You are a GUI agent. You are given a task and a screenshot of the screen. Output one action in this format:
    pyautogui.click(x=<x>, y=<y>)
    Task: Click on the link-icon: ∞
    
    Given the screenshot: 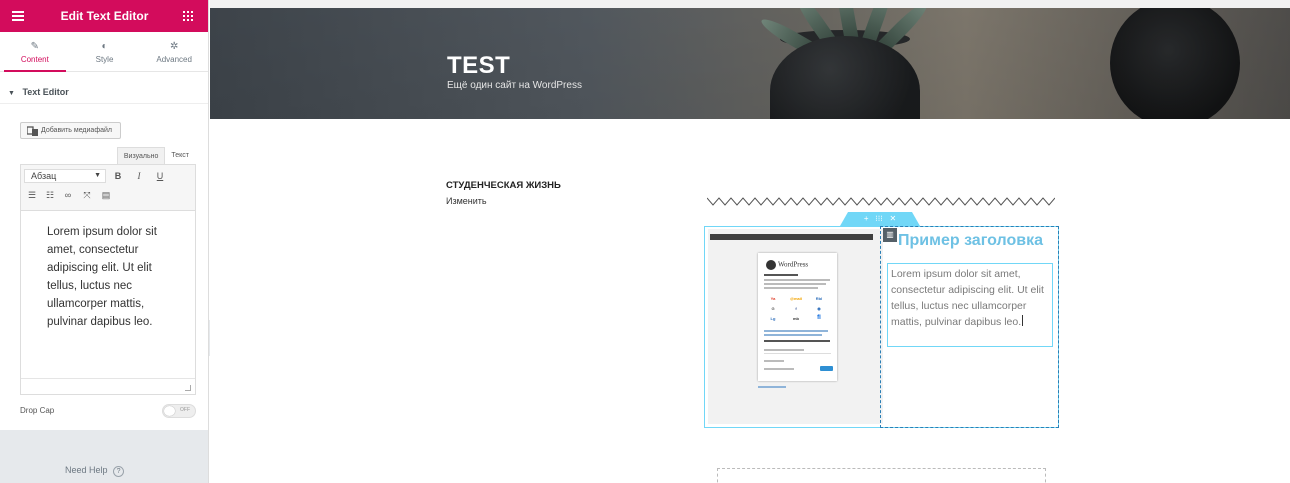 What is the action you would take?
    pyautogui.click(x=68, y=195)
    